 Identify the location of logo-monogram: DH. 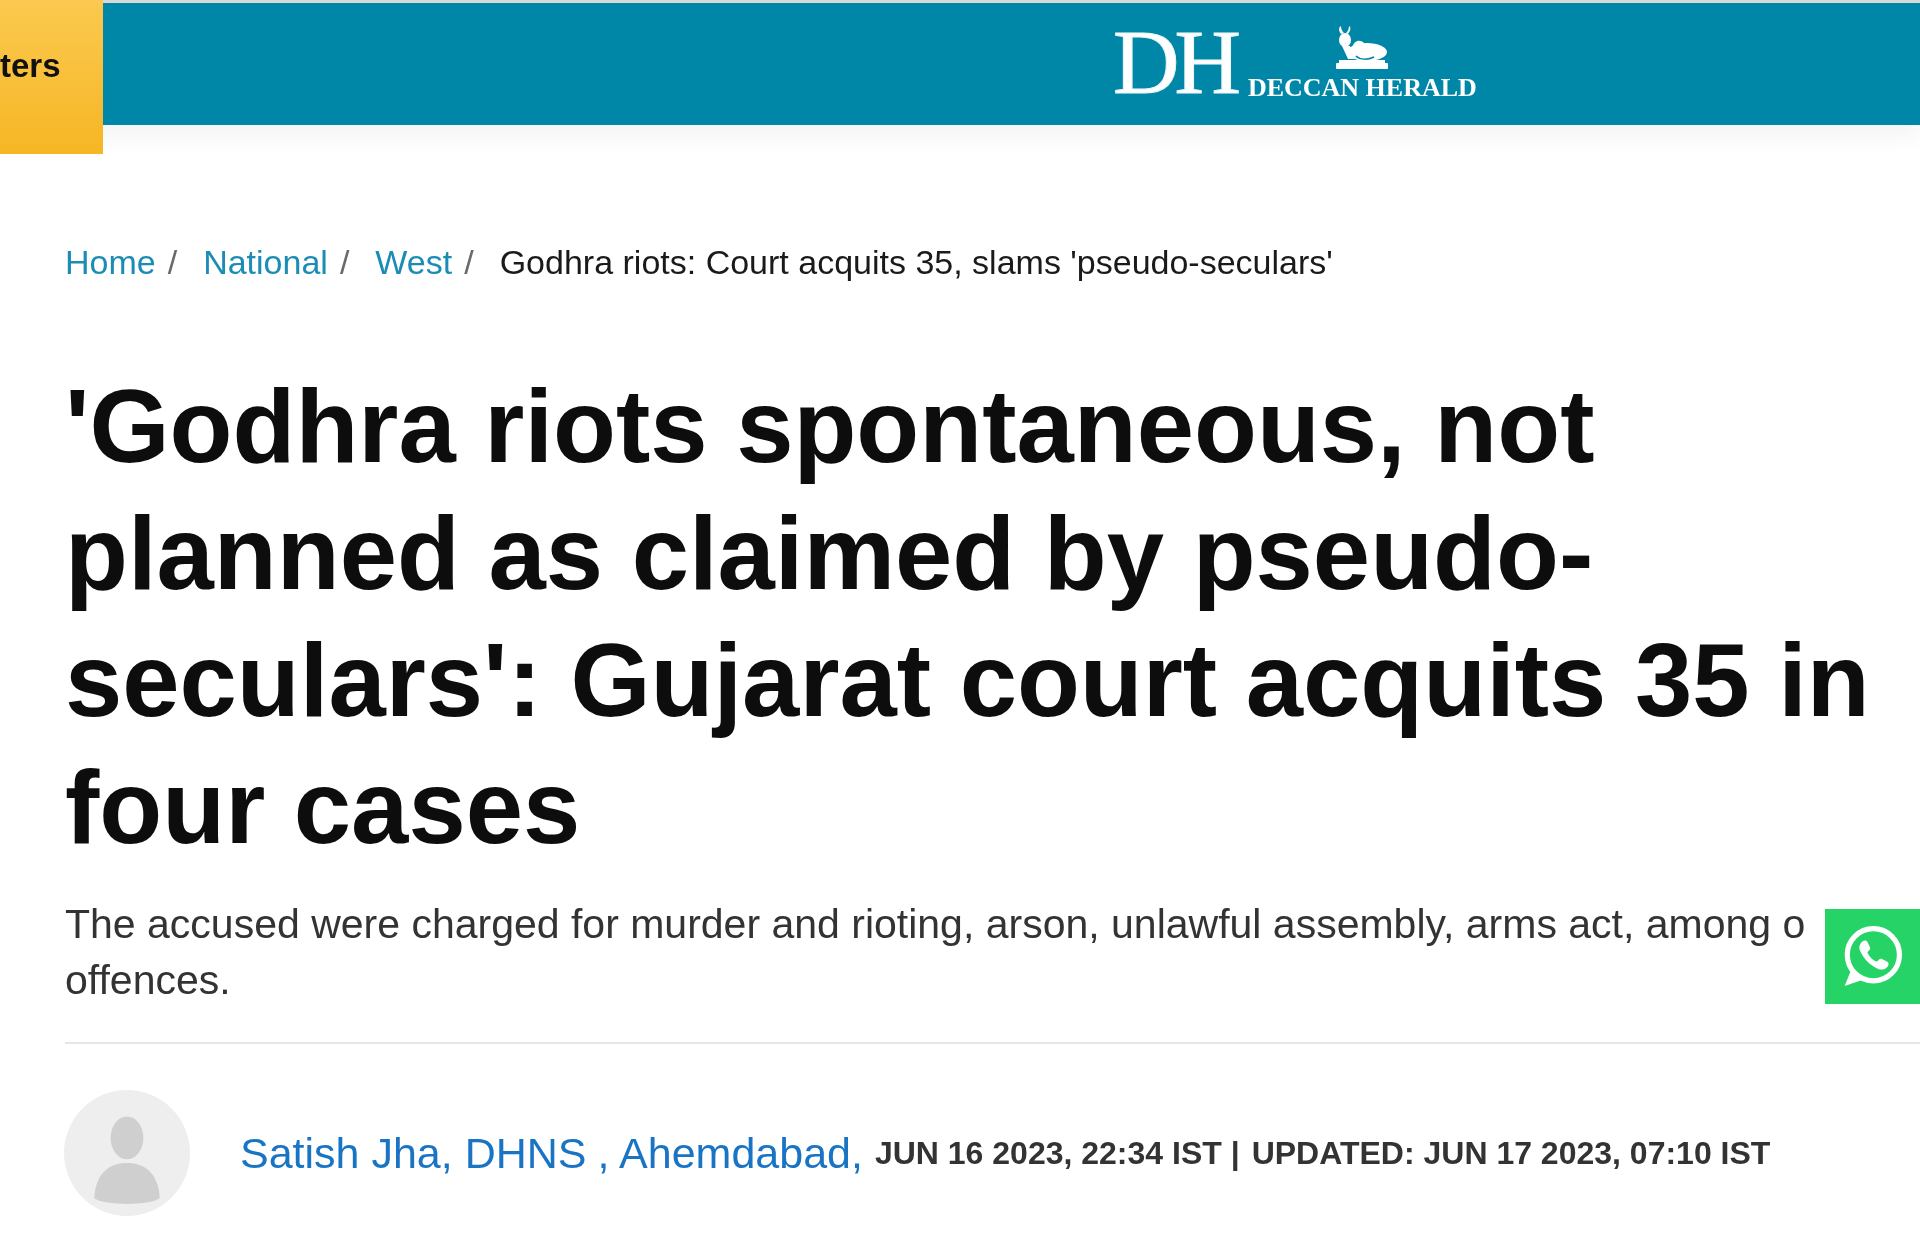
(1174, 63).